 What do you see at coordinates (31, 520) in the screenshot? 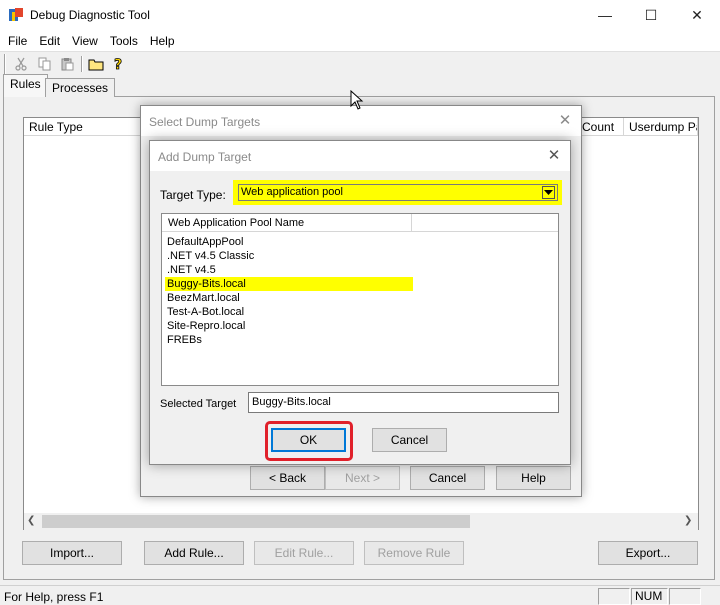
I see `scroll-left-icon: ❮` at bounding box center [31, 520].